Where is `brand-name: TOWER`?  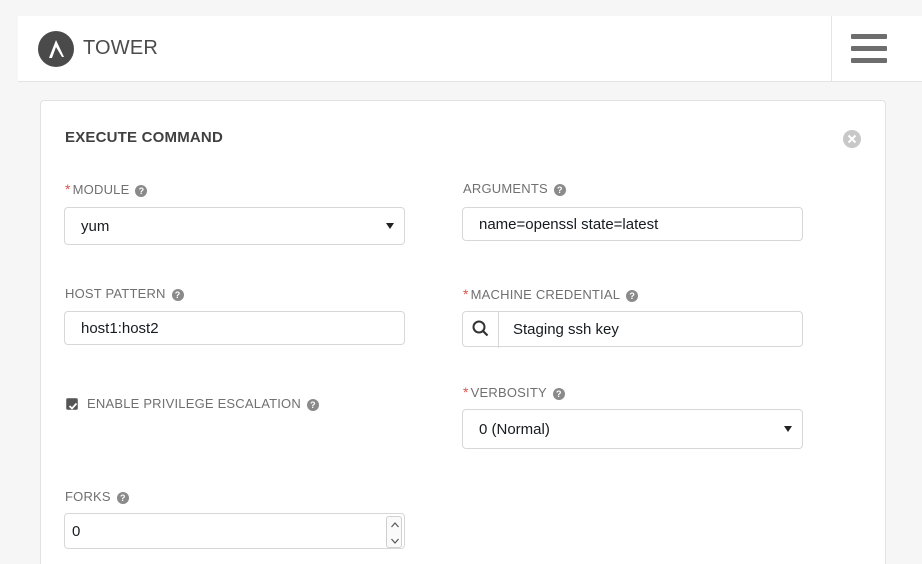 brand-name: TOWER is located at coordinates (120, 48).